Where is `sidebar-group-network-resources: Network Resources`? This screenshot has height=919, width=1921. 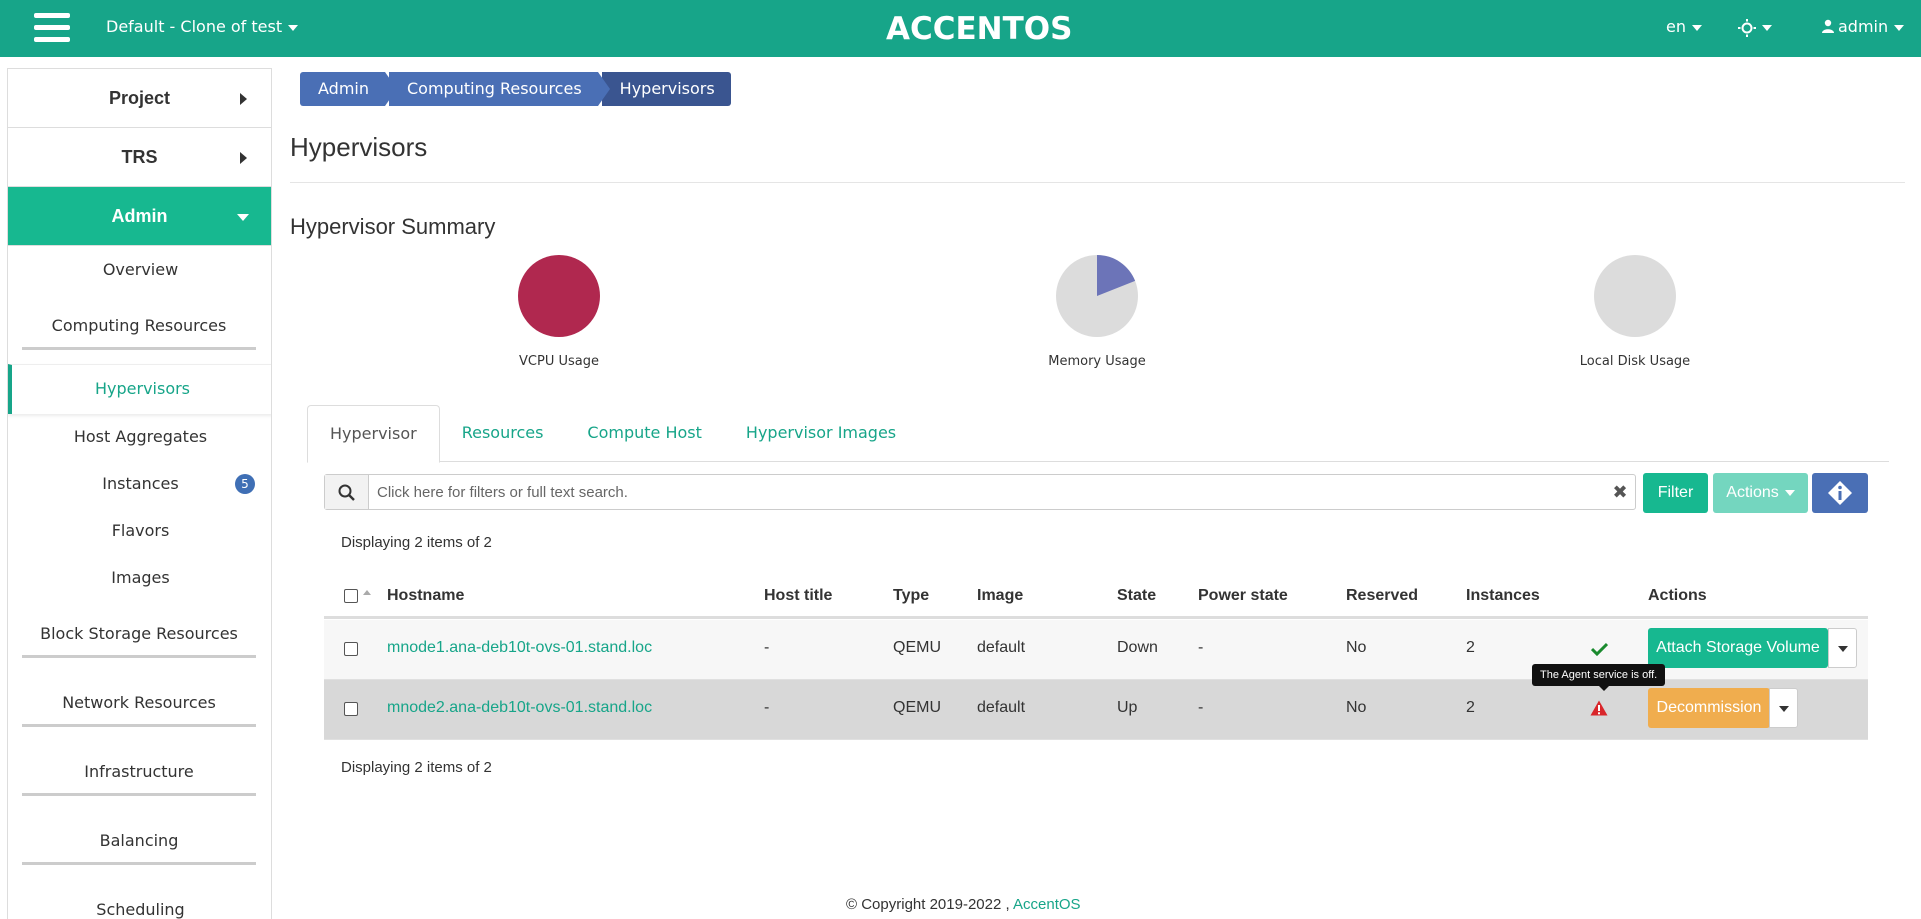
sidebar-group-network-resources: Network Resources is located at coordinates (139, 710).